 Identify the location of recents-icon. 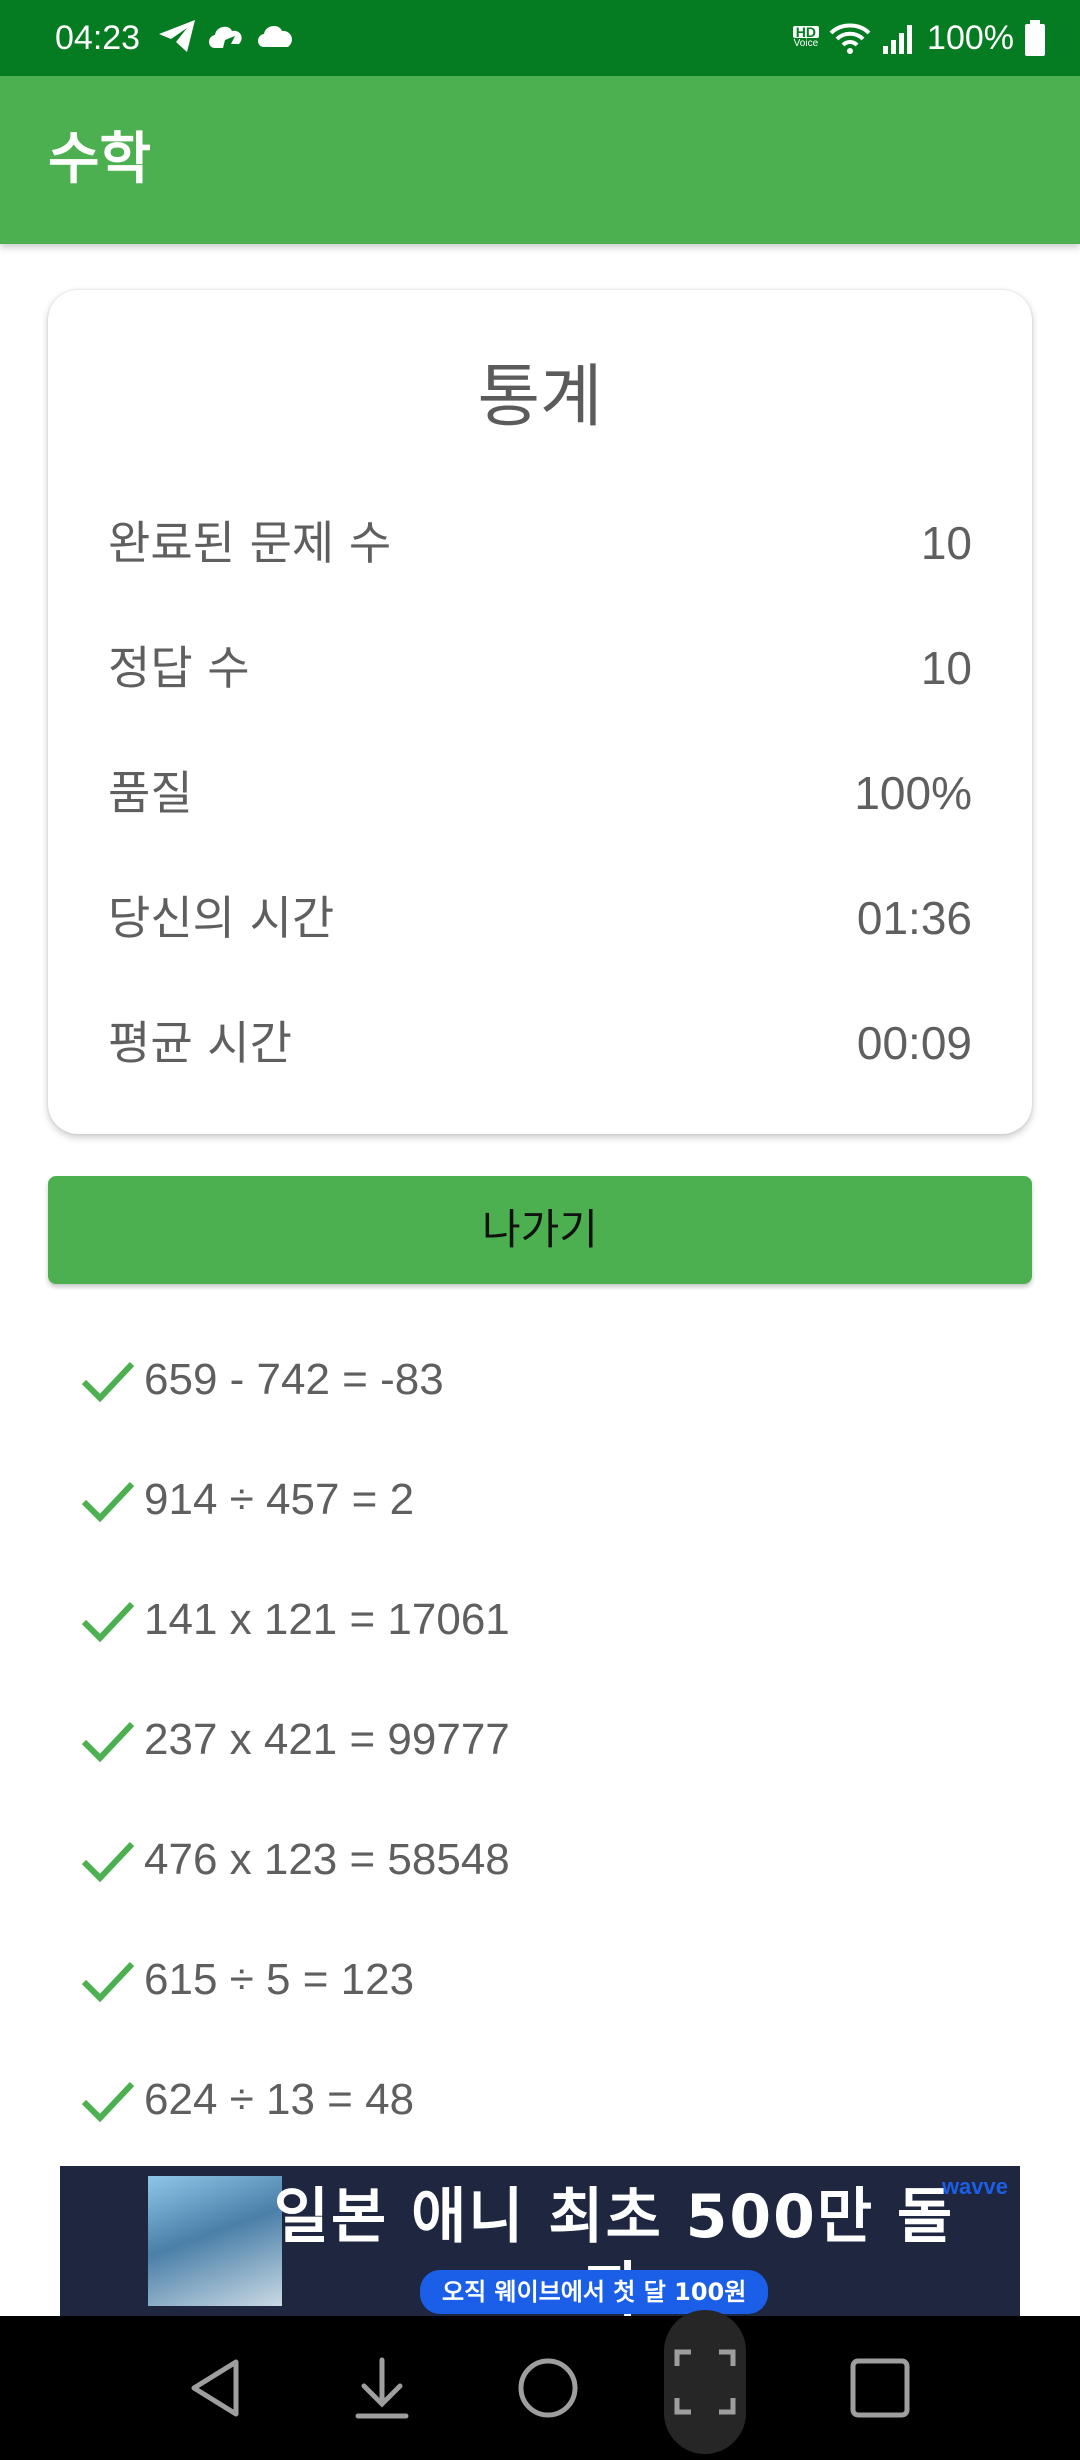
(880, 2388).